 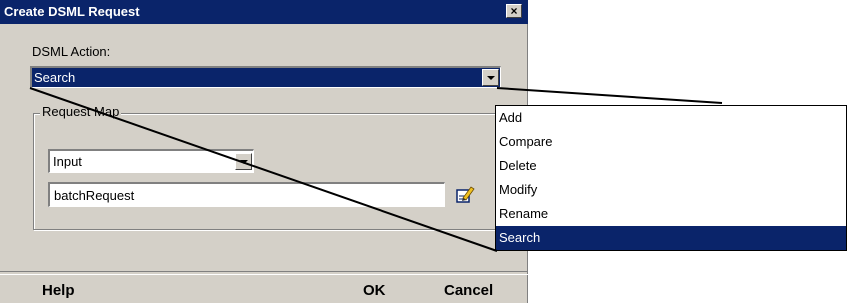 I want to click on footer-separator, so click(x=264, y=273).